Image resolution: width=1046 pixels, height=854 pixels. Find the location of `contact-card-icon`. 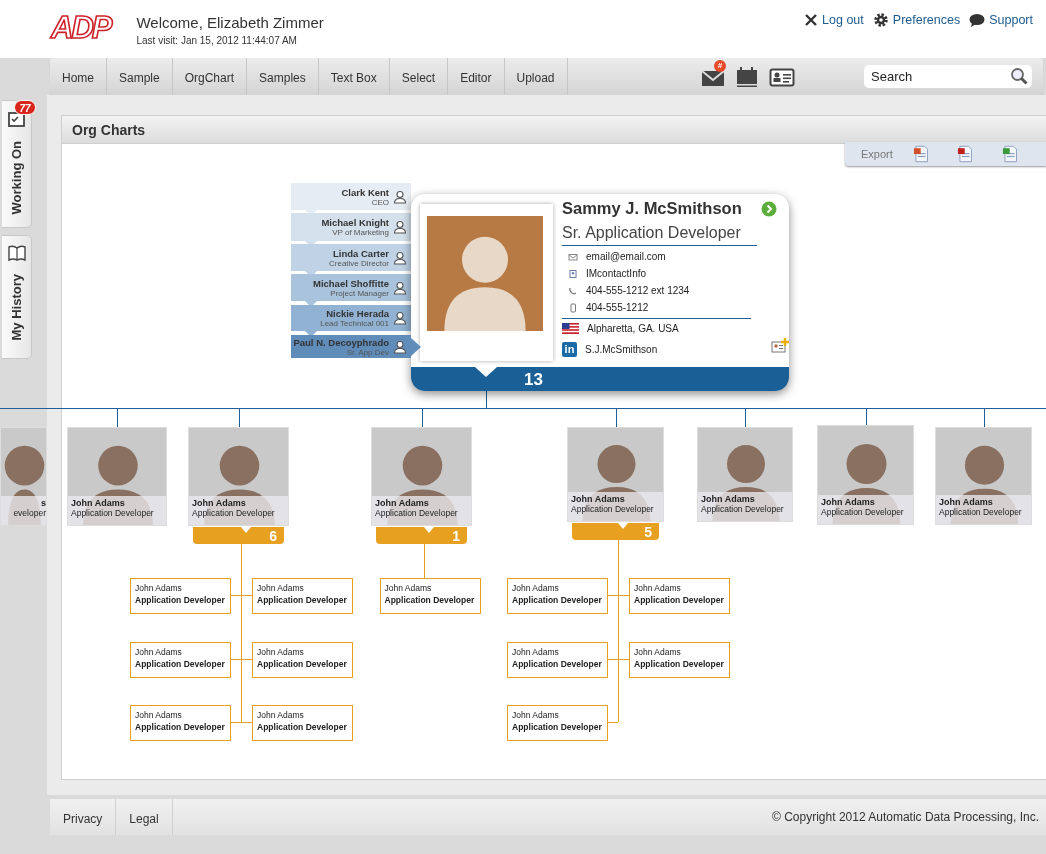

contact-card-icon is located at coordinates (782, 76).